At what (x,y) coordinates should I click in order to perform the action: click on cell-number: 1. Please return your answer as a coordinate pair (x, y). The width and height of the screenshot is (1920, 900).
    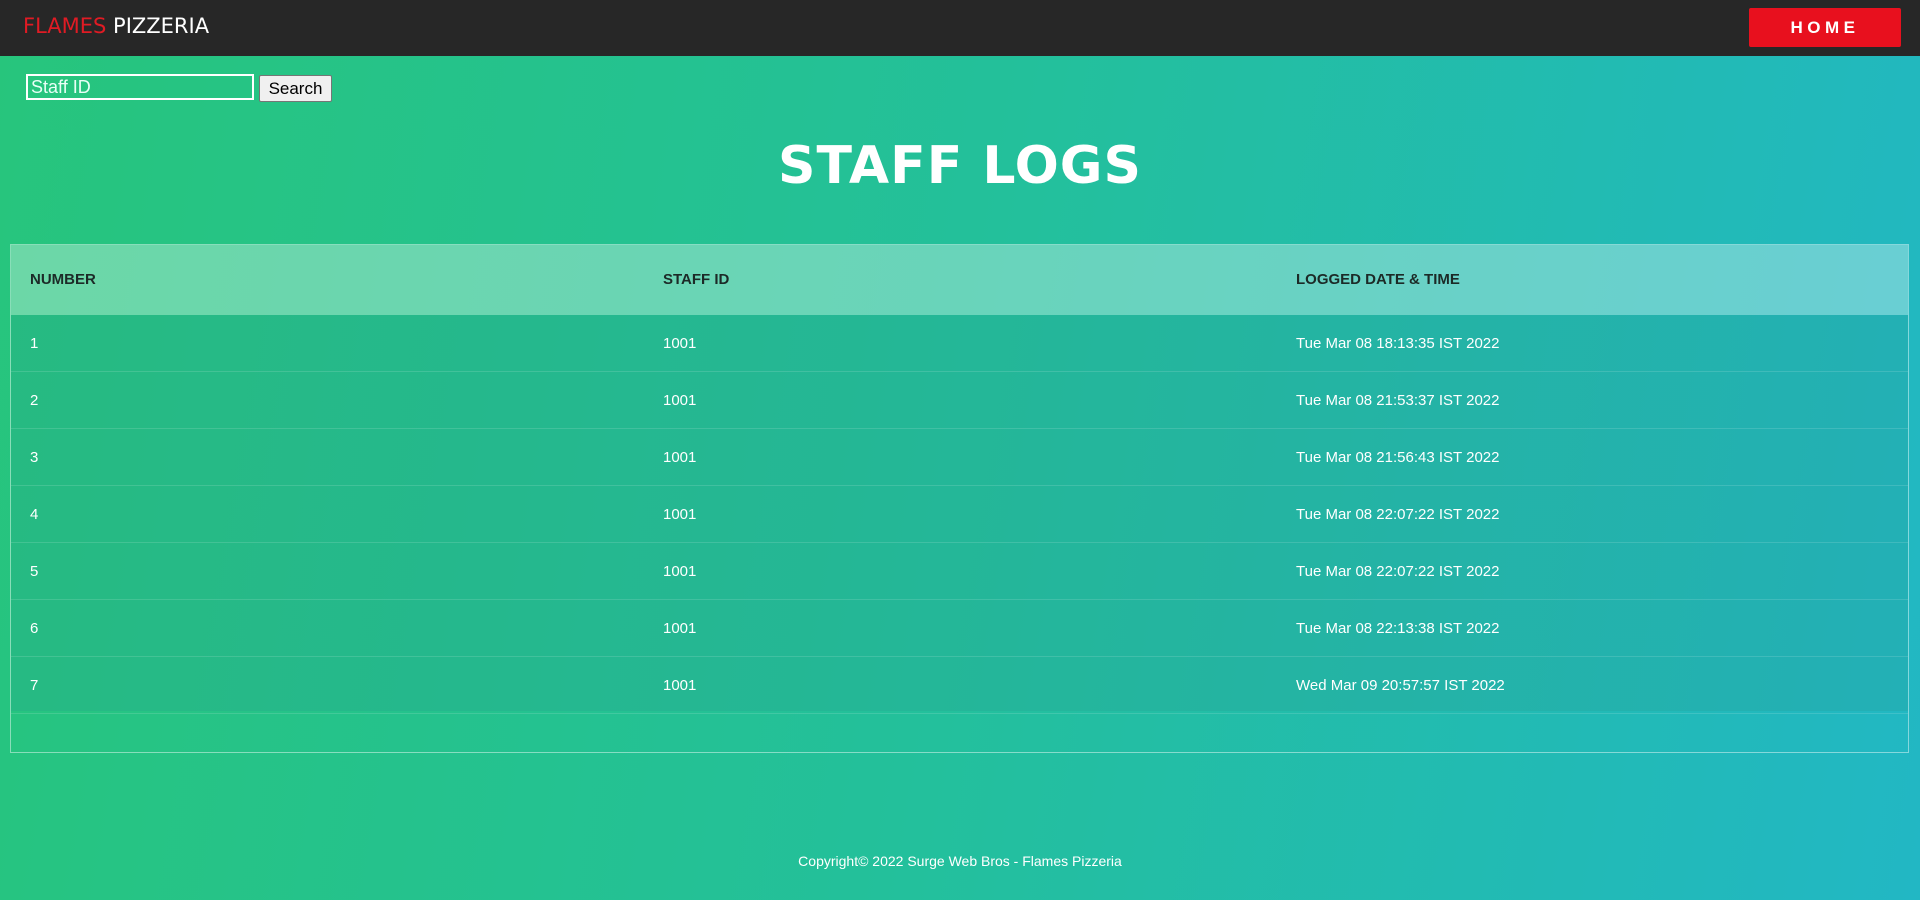
    Looking at the image, I should click on (34, 343).